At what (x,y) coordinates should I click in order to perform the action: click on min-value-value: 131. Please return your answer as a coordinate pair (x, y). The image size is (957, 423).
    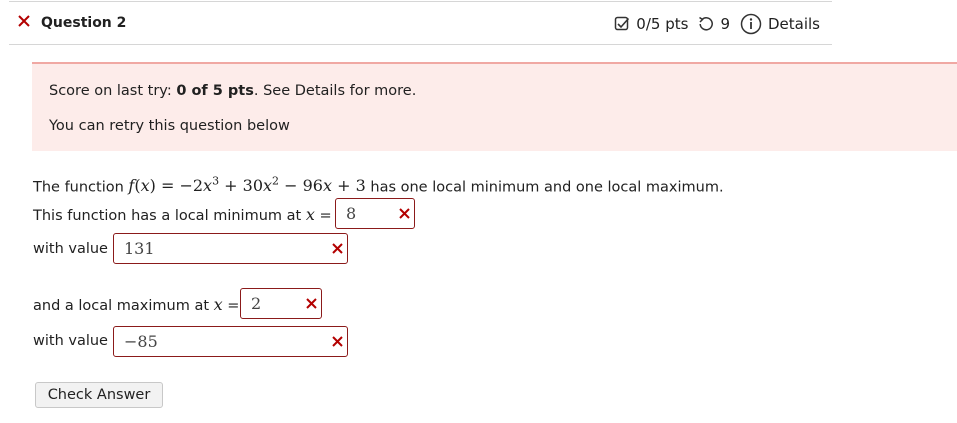
    Looking at the image, I should click on (139, 248).